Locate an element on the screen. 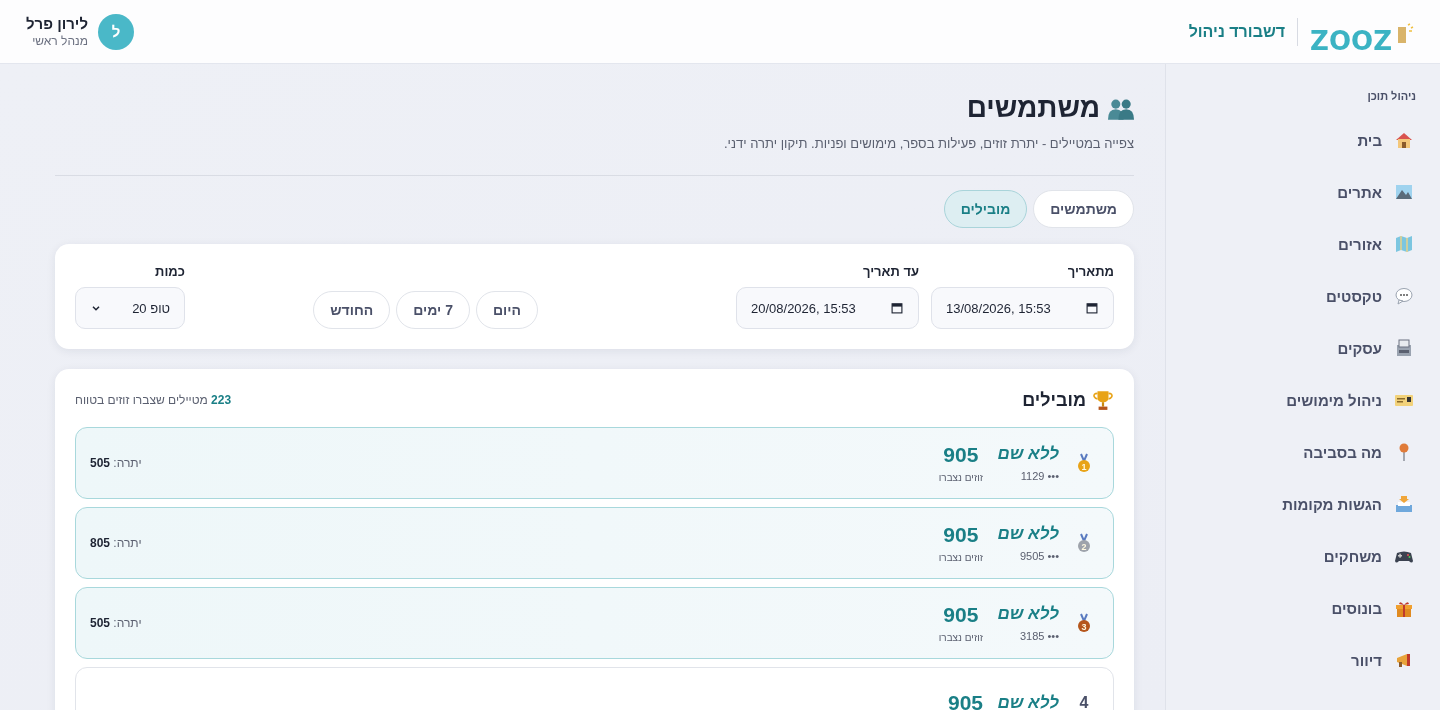 Image resolution: width=1440 pixels, height=710 pixels. sidebar-item: אזורים is located at coordinates (1299, 244).